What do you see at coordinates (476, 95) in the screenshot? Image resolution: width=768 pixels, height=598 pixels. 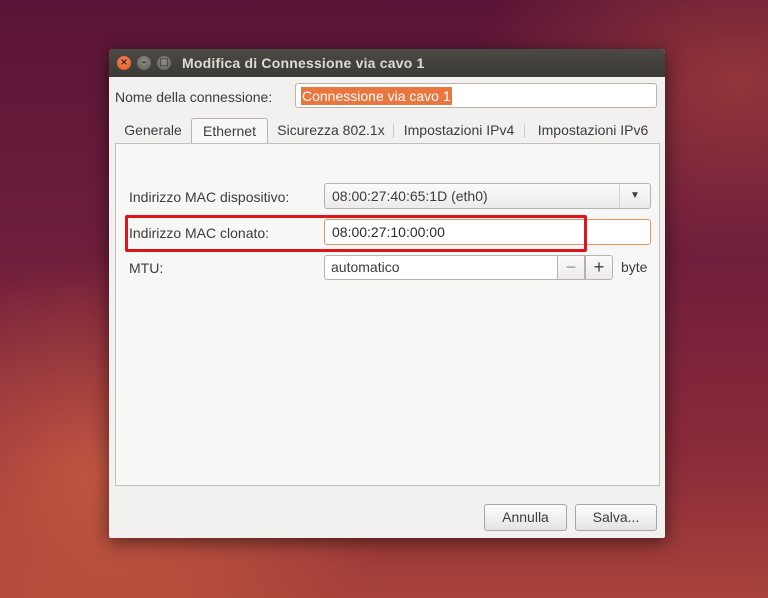 I see `connection-name-input: Connessione via cavo 1` at bounding box center [476, 95].